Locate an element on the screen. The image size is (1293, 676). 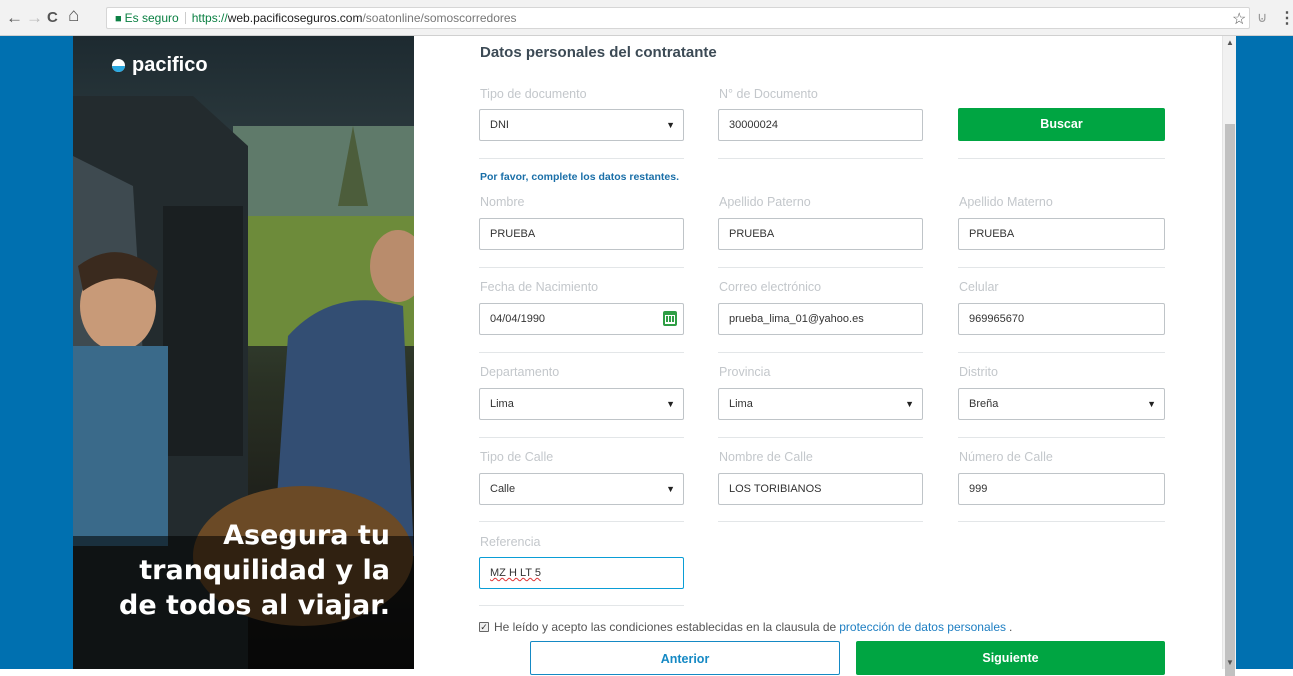
pacifico-logo: pacifico is located at coordinates (160, 65).